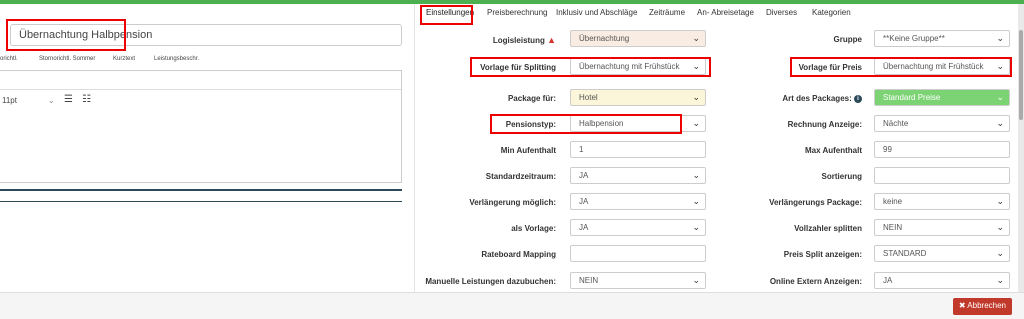 This screenshot has height=319, width=1024. What do you see at coordinates (67, 59) in the screenshot?
I see `subtab-storno-sommer: Stornorichtl. Sommer` at bounding box center [67, 59].